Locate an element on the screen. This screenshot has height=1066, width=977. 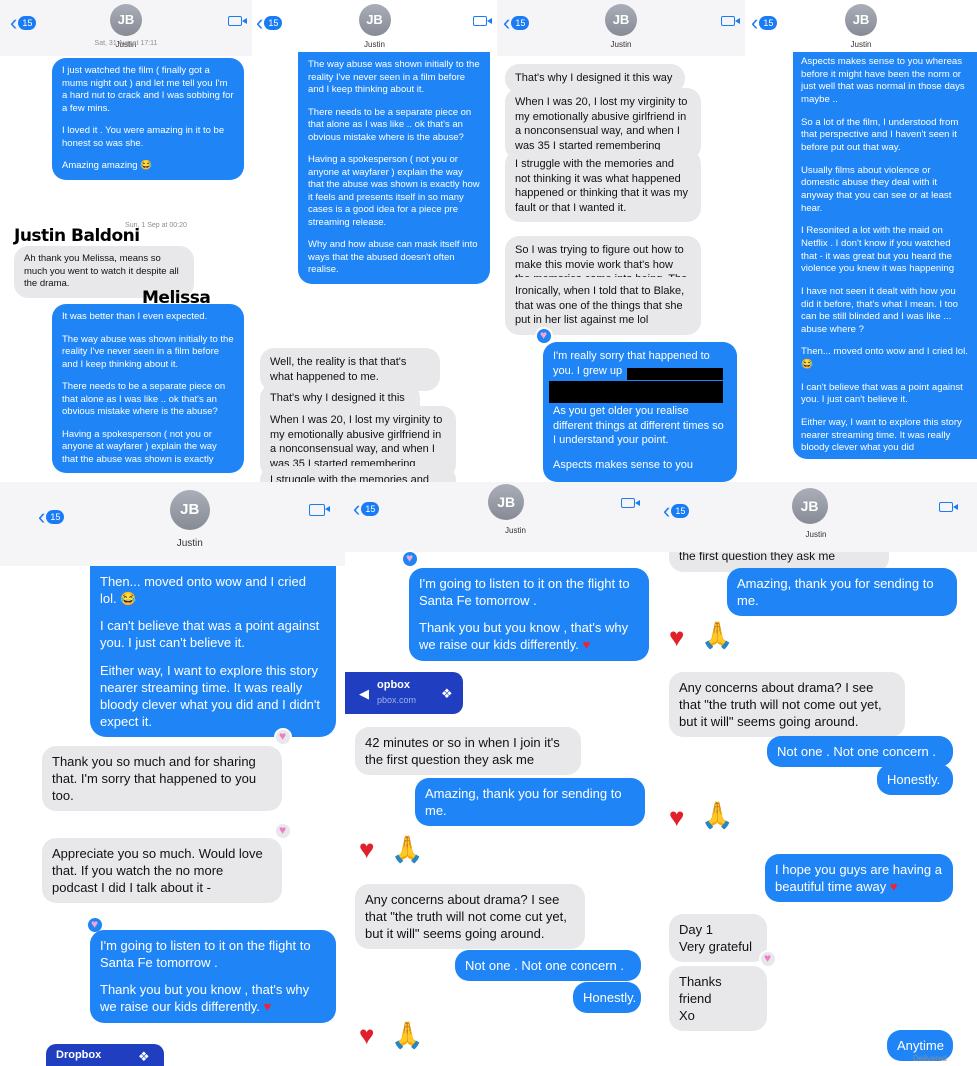
incoming-message: I struggle with the memories and is located at coordinates (358, 474).